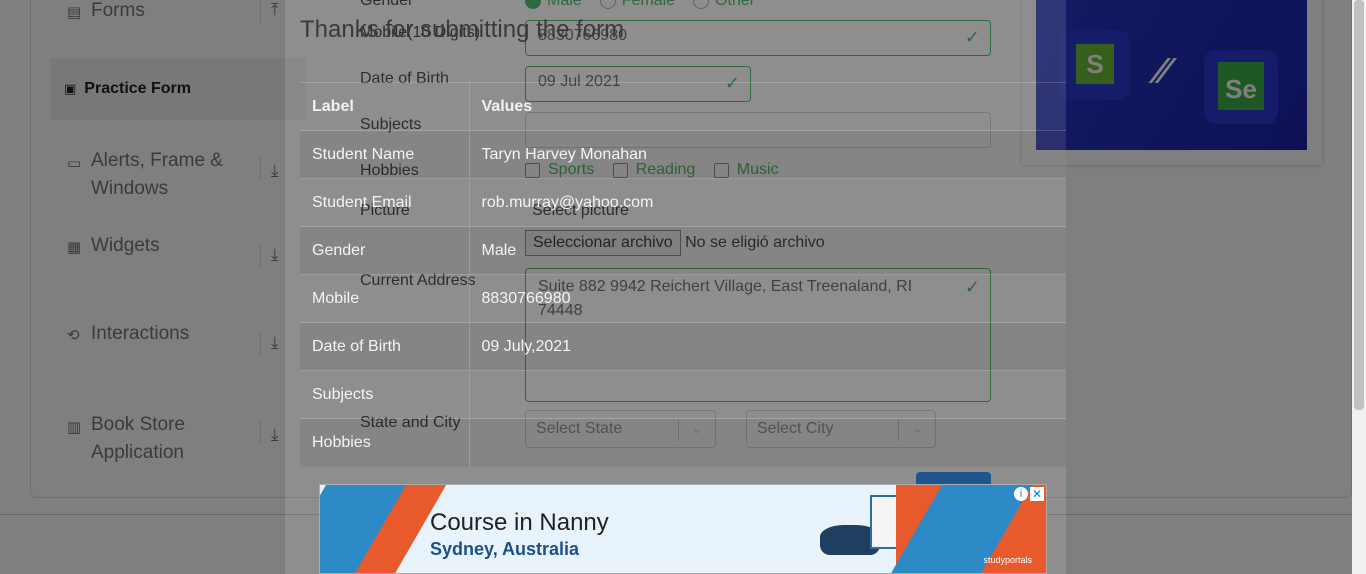 This screenshot has height=574, width=1366. I want to click on ad-close-icon: ✕, so click(1037, 494).